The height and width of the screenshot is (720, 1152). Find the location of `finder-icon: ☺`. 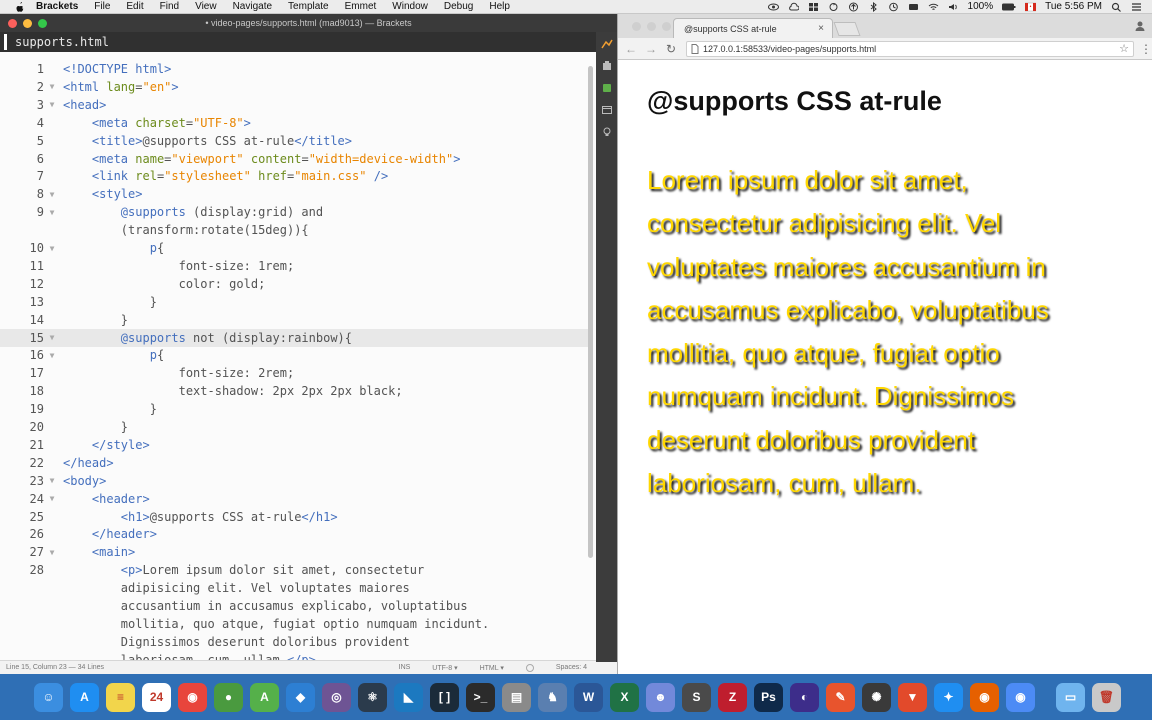

finder-icon: ☺ is located at coordinates (48, 697).